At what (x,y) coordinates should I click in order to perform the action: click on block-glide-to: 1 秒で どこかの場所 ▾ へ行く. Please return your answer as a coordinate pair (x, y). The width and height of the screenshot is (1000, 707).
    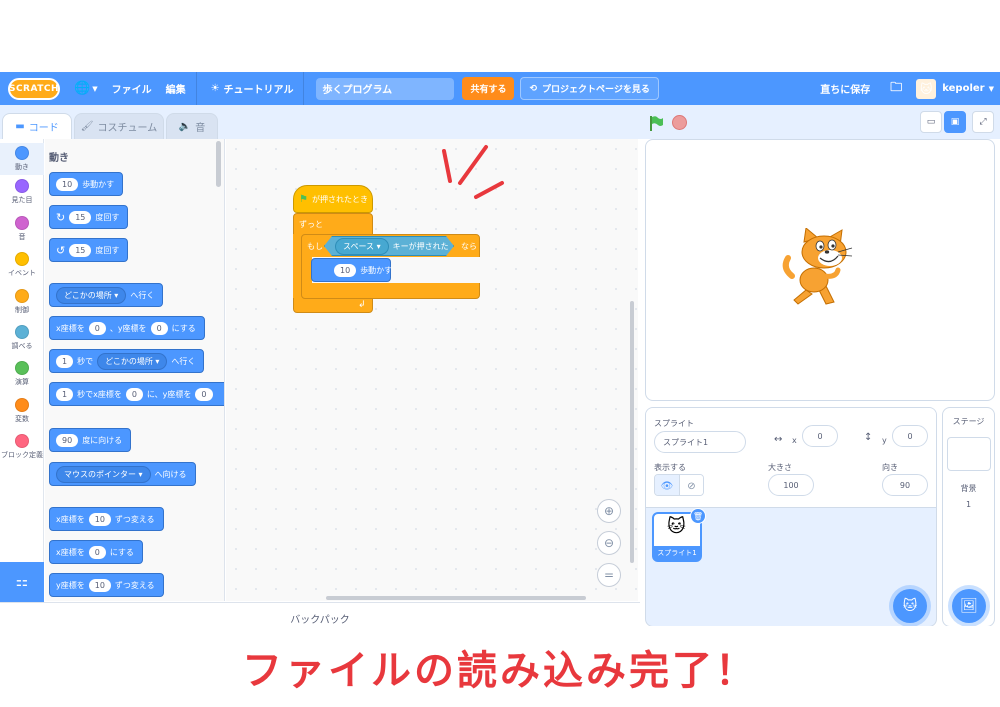
    Looking at the image, I should click on (127, 361).